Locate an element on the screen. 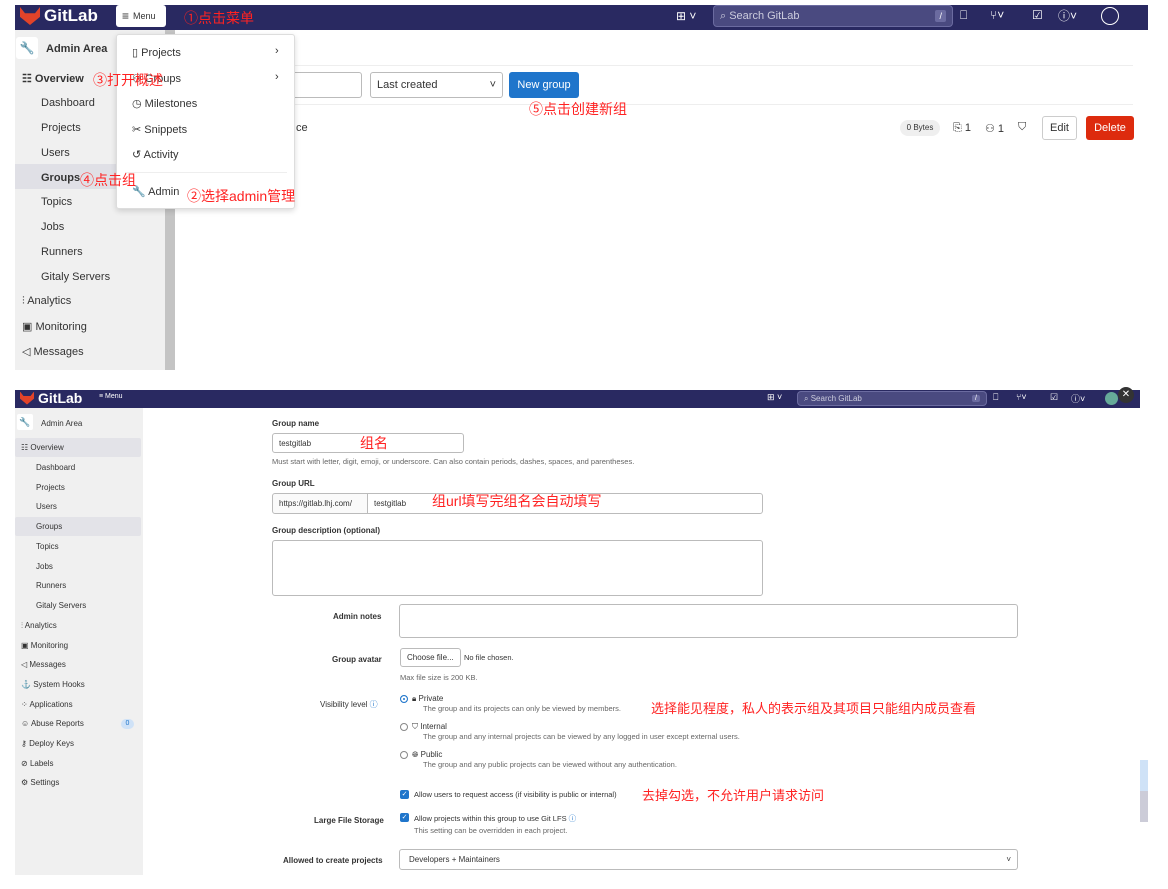 Image resolution: width=1168 pixels, height=889 pixels. visibility-public-radio is located at coordinates (404, 755).